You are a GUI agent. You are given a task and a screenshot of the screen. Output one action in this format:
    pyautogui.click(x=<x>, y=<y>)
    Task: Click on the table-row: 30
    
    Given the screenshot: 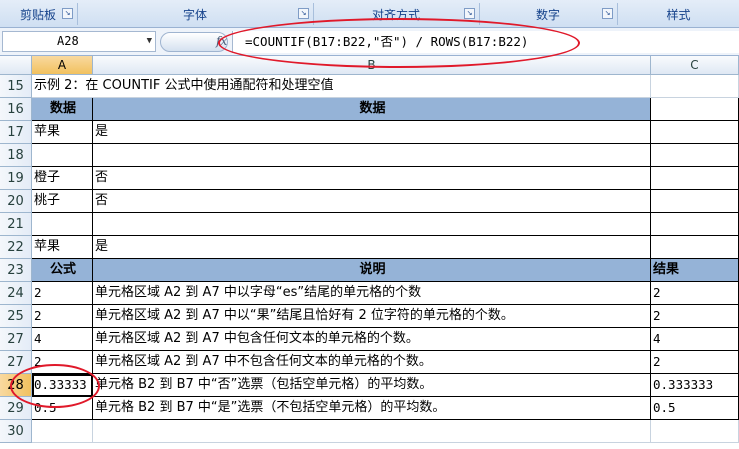 What is the action you would take?
    pyautogui.click(x=369, y=431)
    